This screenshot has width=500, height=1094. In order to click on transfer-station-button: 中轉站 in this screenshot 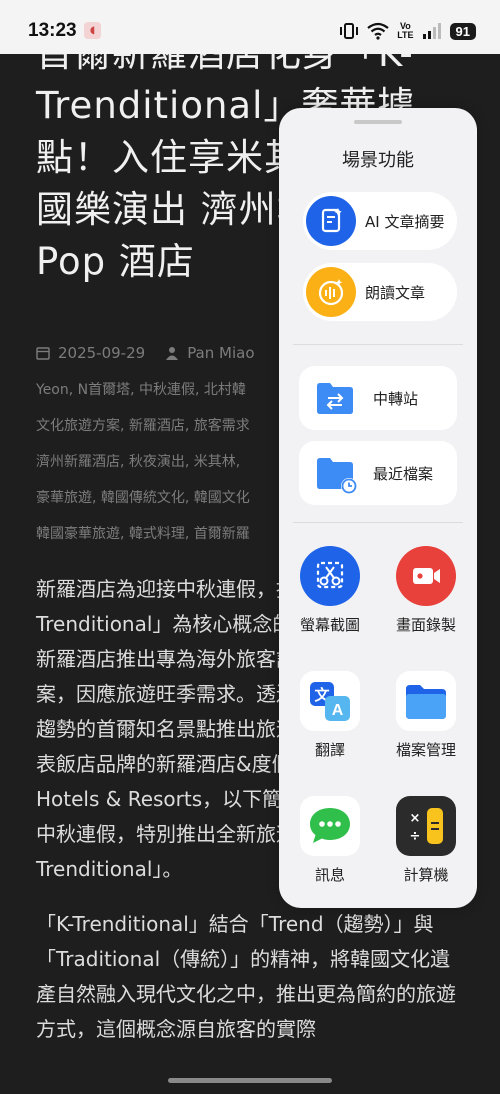, I will do `click(378, 398)`.